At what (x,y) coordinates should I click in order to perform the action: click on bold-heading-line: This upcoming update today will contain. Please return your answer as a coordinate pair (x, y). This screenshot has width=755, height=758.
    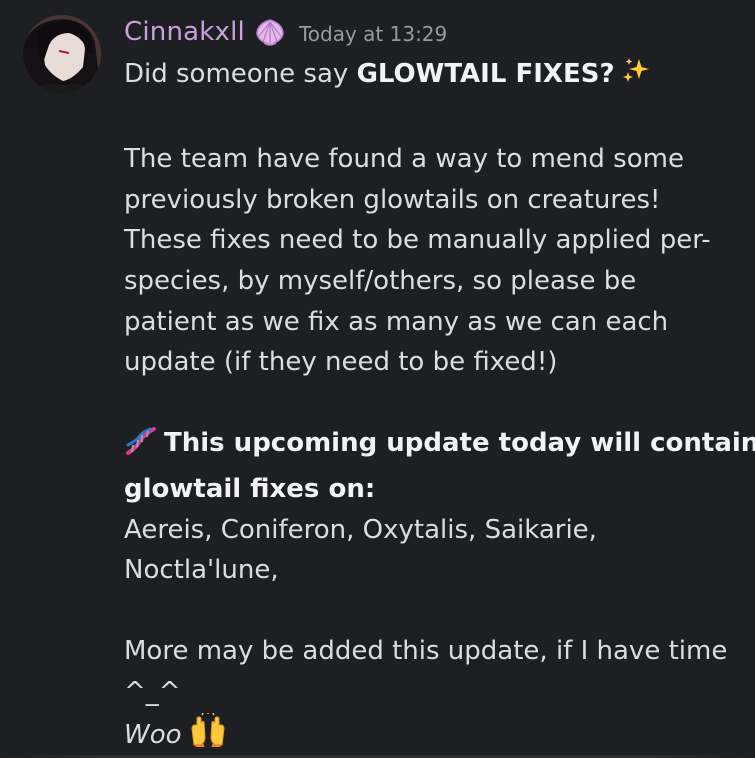
    Looking at the image, I should click on (439, 446).